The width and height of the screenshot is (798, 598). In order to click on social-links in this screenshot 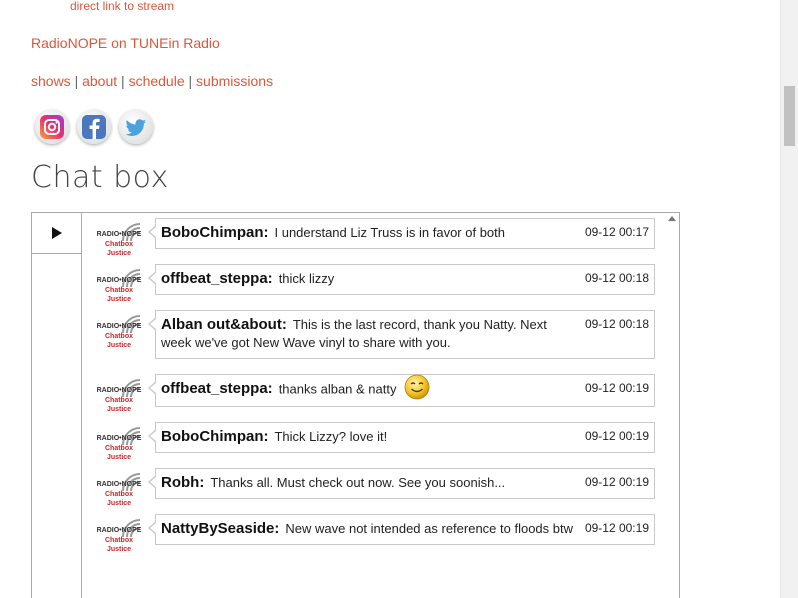, I will do `click(94, 127)`.